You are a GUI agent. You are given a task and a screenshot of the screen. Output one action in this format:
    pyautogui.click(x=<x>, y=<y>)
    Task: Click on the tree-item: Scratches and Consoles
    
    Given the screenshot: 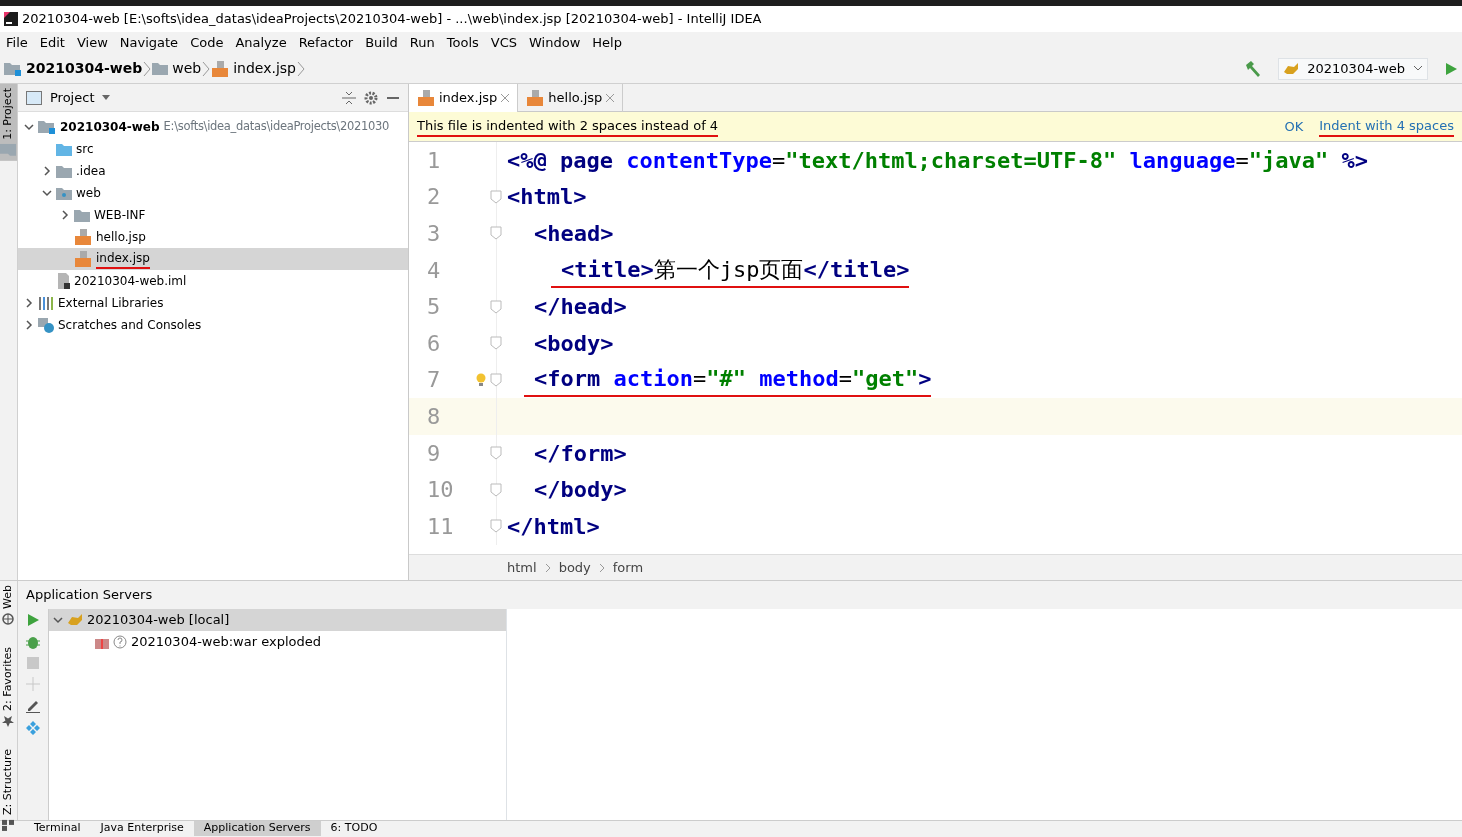 What is the action you would take?
    pyautogui.click(x=213, y=325)
    